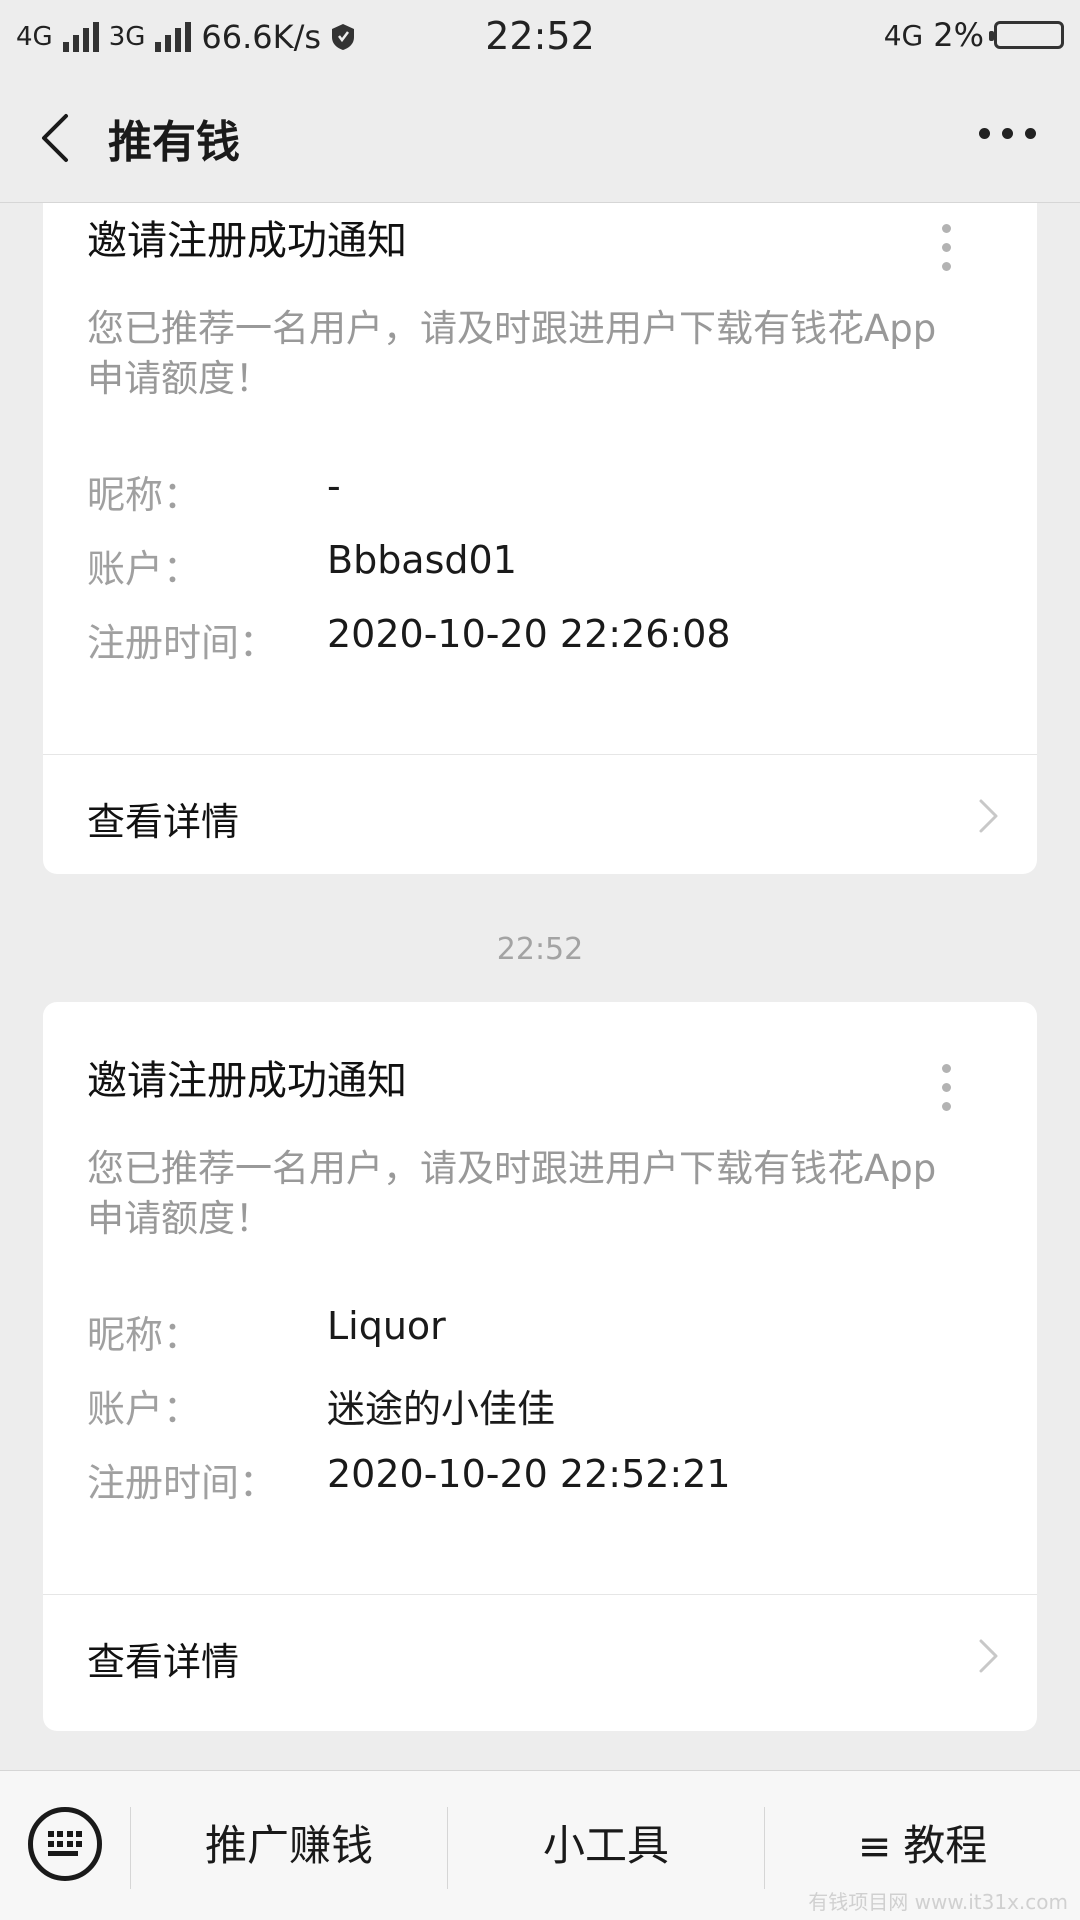 This screenshot has width=1080, height=1920. I want to click on page-title: 推有钱, so click(174, 142).